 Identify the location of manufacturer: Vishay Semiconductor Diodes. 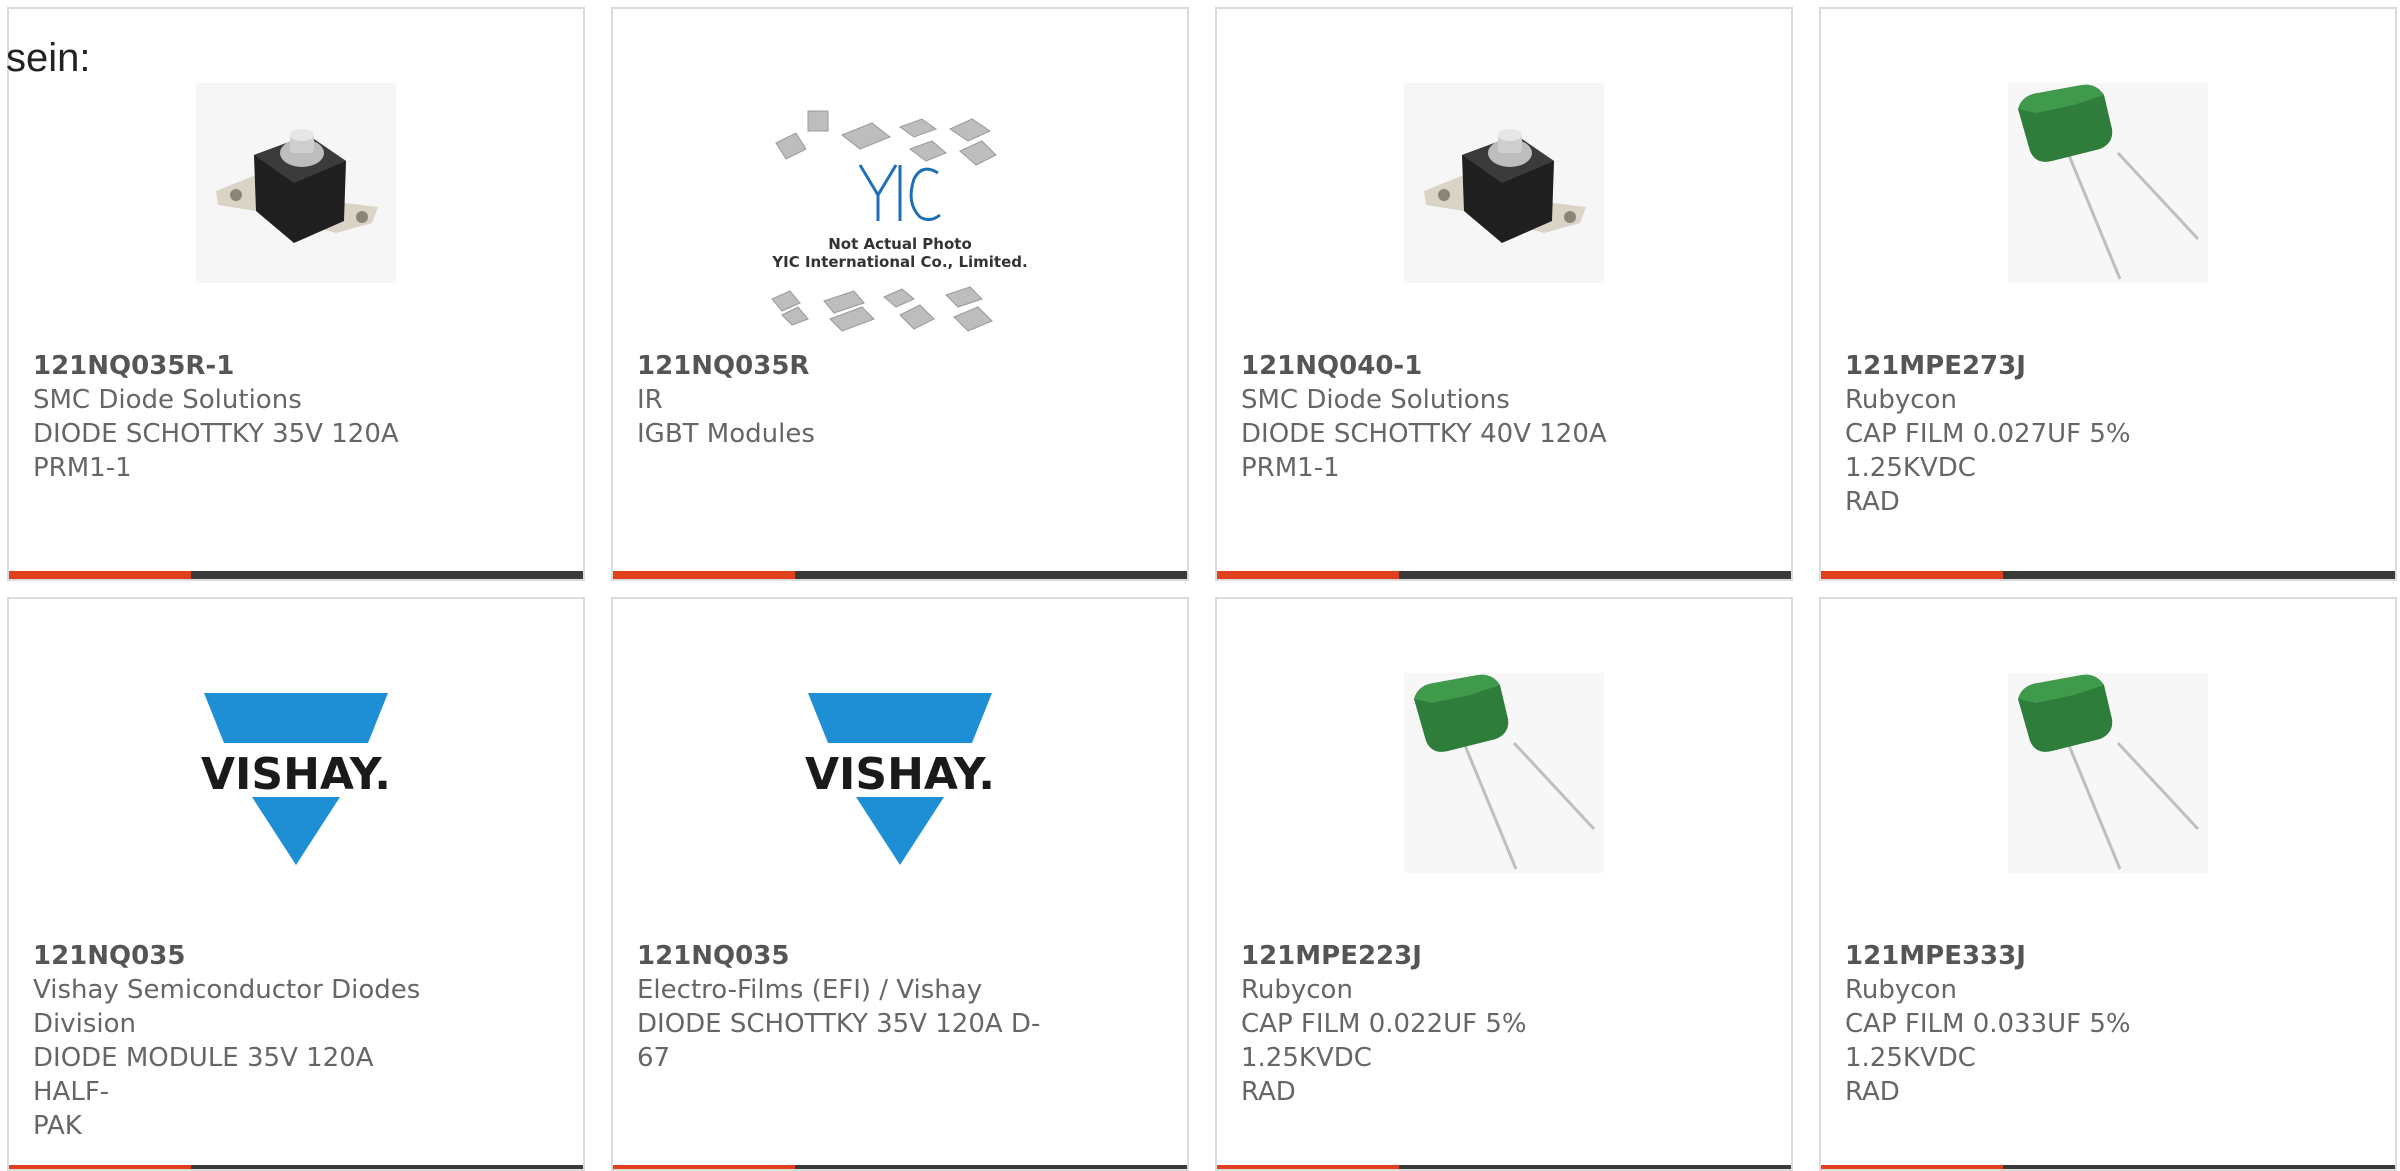
(227, 990).